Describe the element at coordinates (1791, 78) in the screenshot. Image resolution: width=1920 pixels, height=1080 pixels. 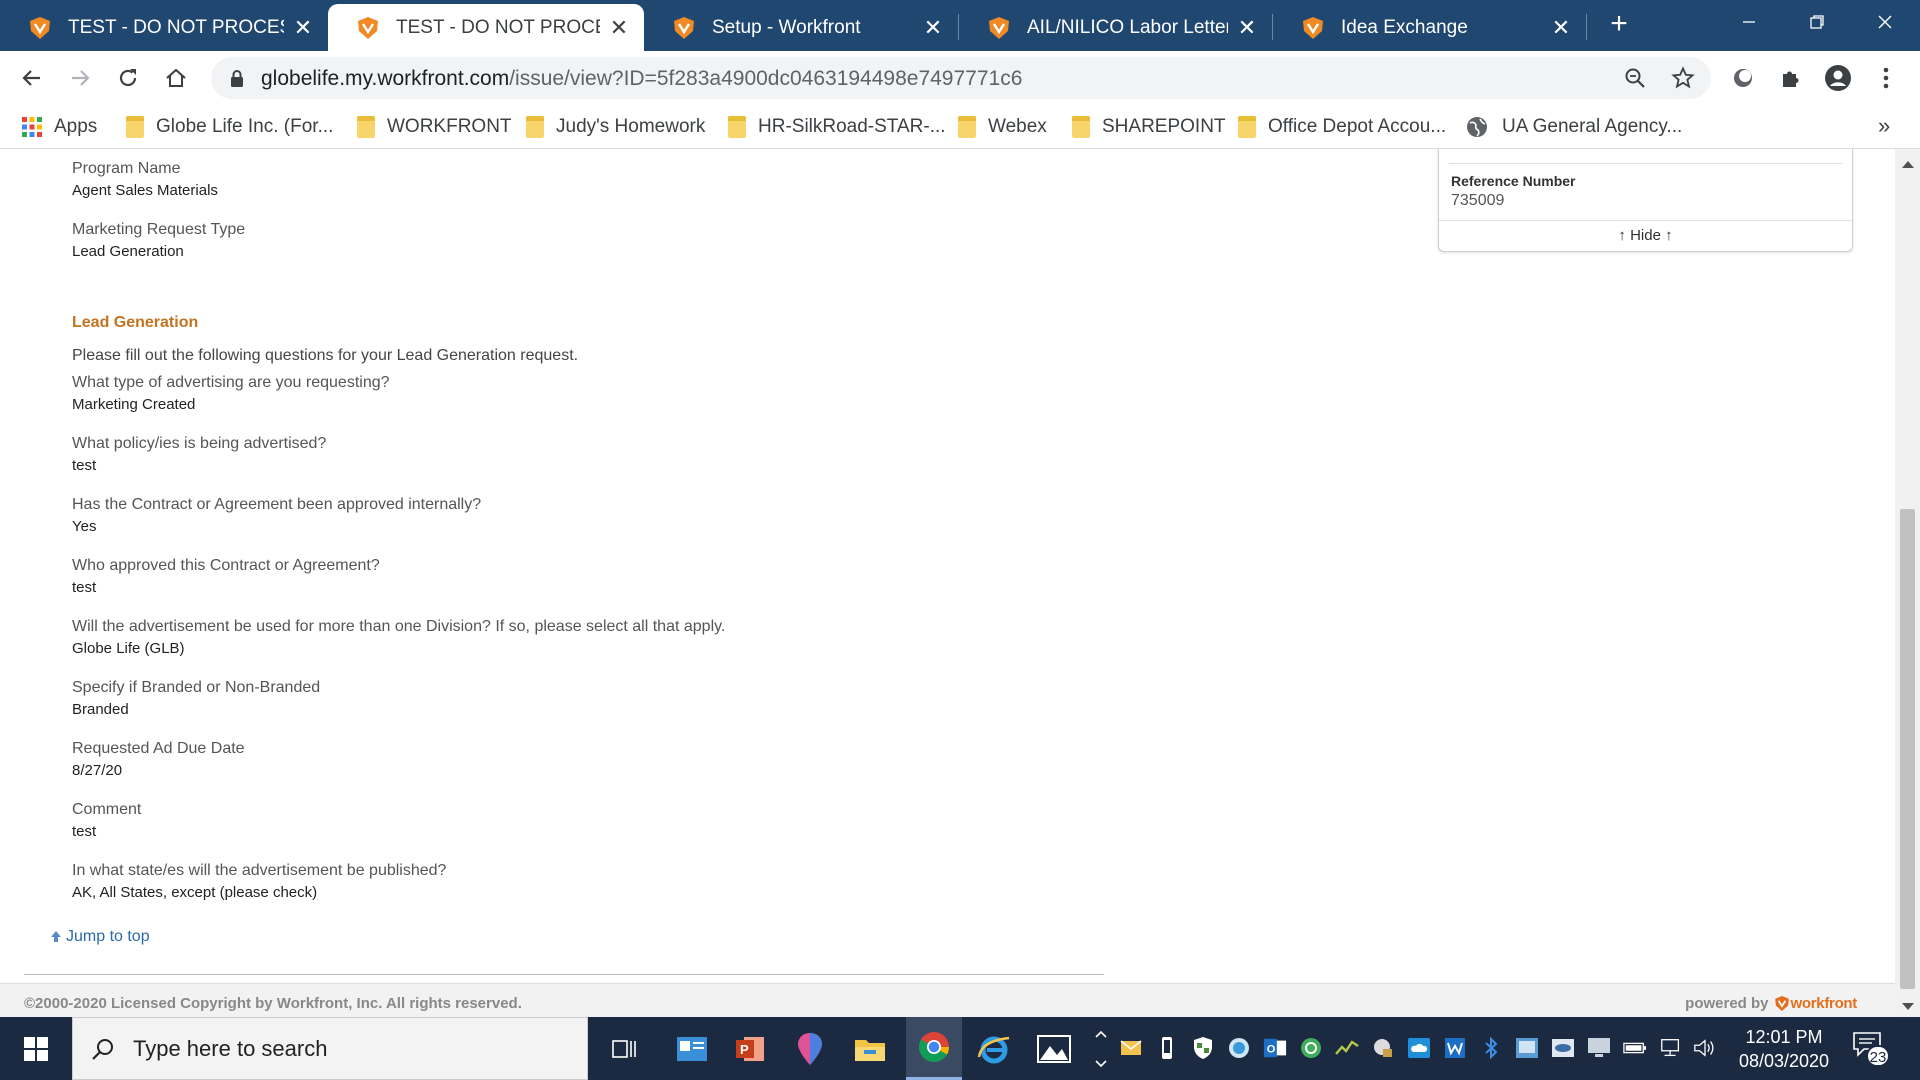
I see `extensions-menu-button` at that location.